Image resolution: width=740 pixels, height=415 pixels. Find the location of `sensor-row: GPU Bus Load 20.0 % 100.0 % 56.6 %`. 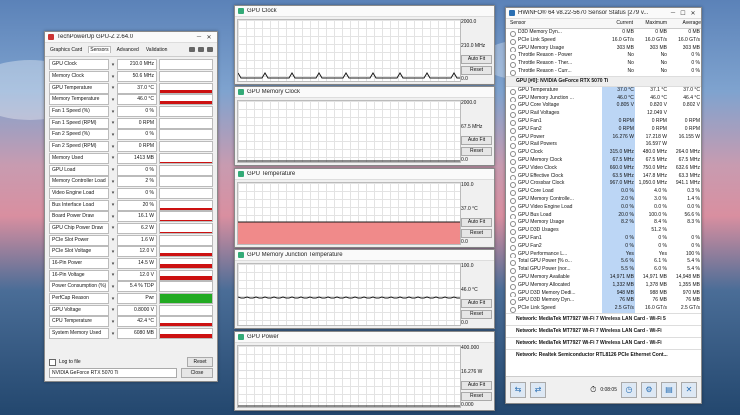

sensor-row: GPU Bus Load 20.0 % 100.0 % 56.6 % is located at coordinates (603, 215).